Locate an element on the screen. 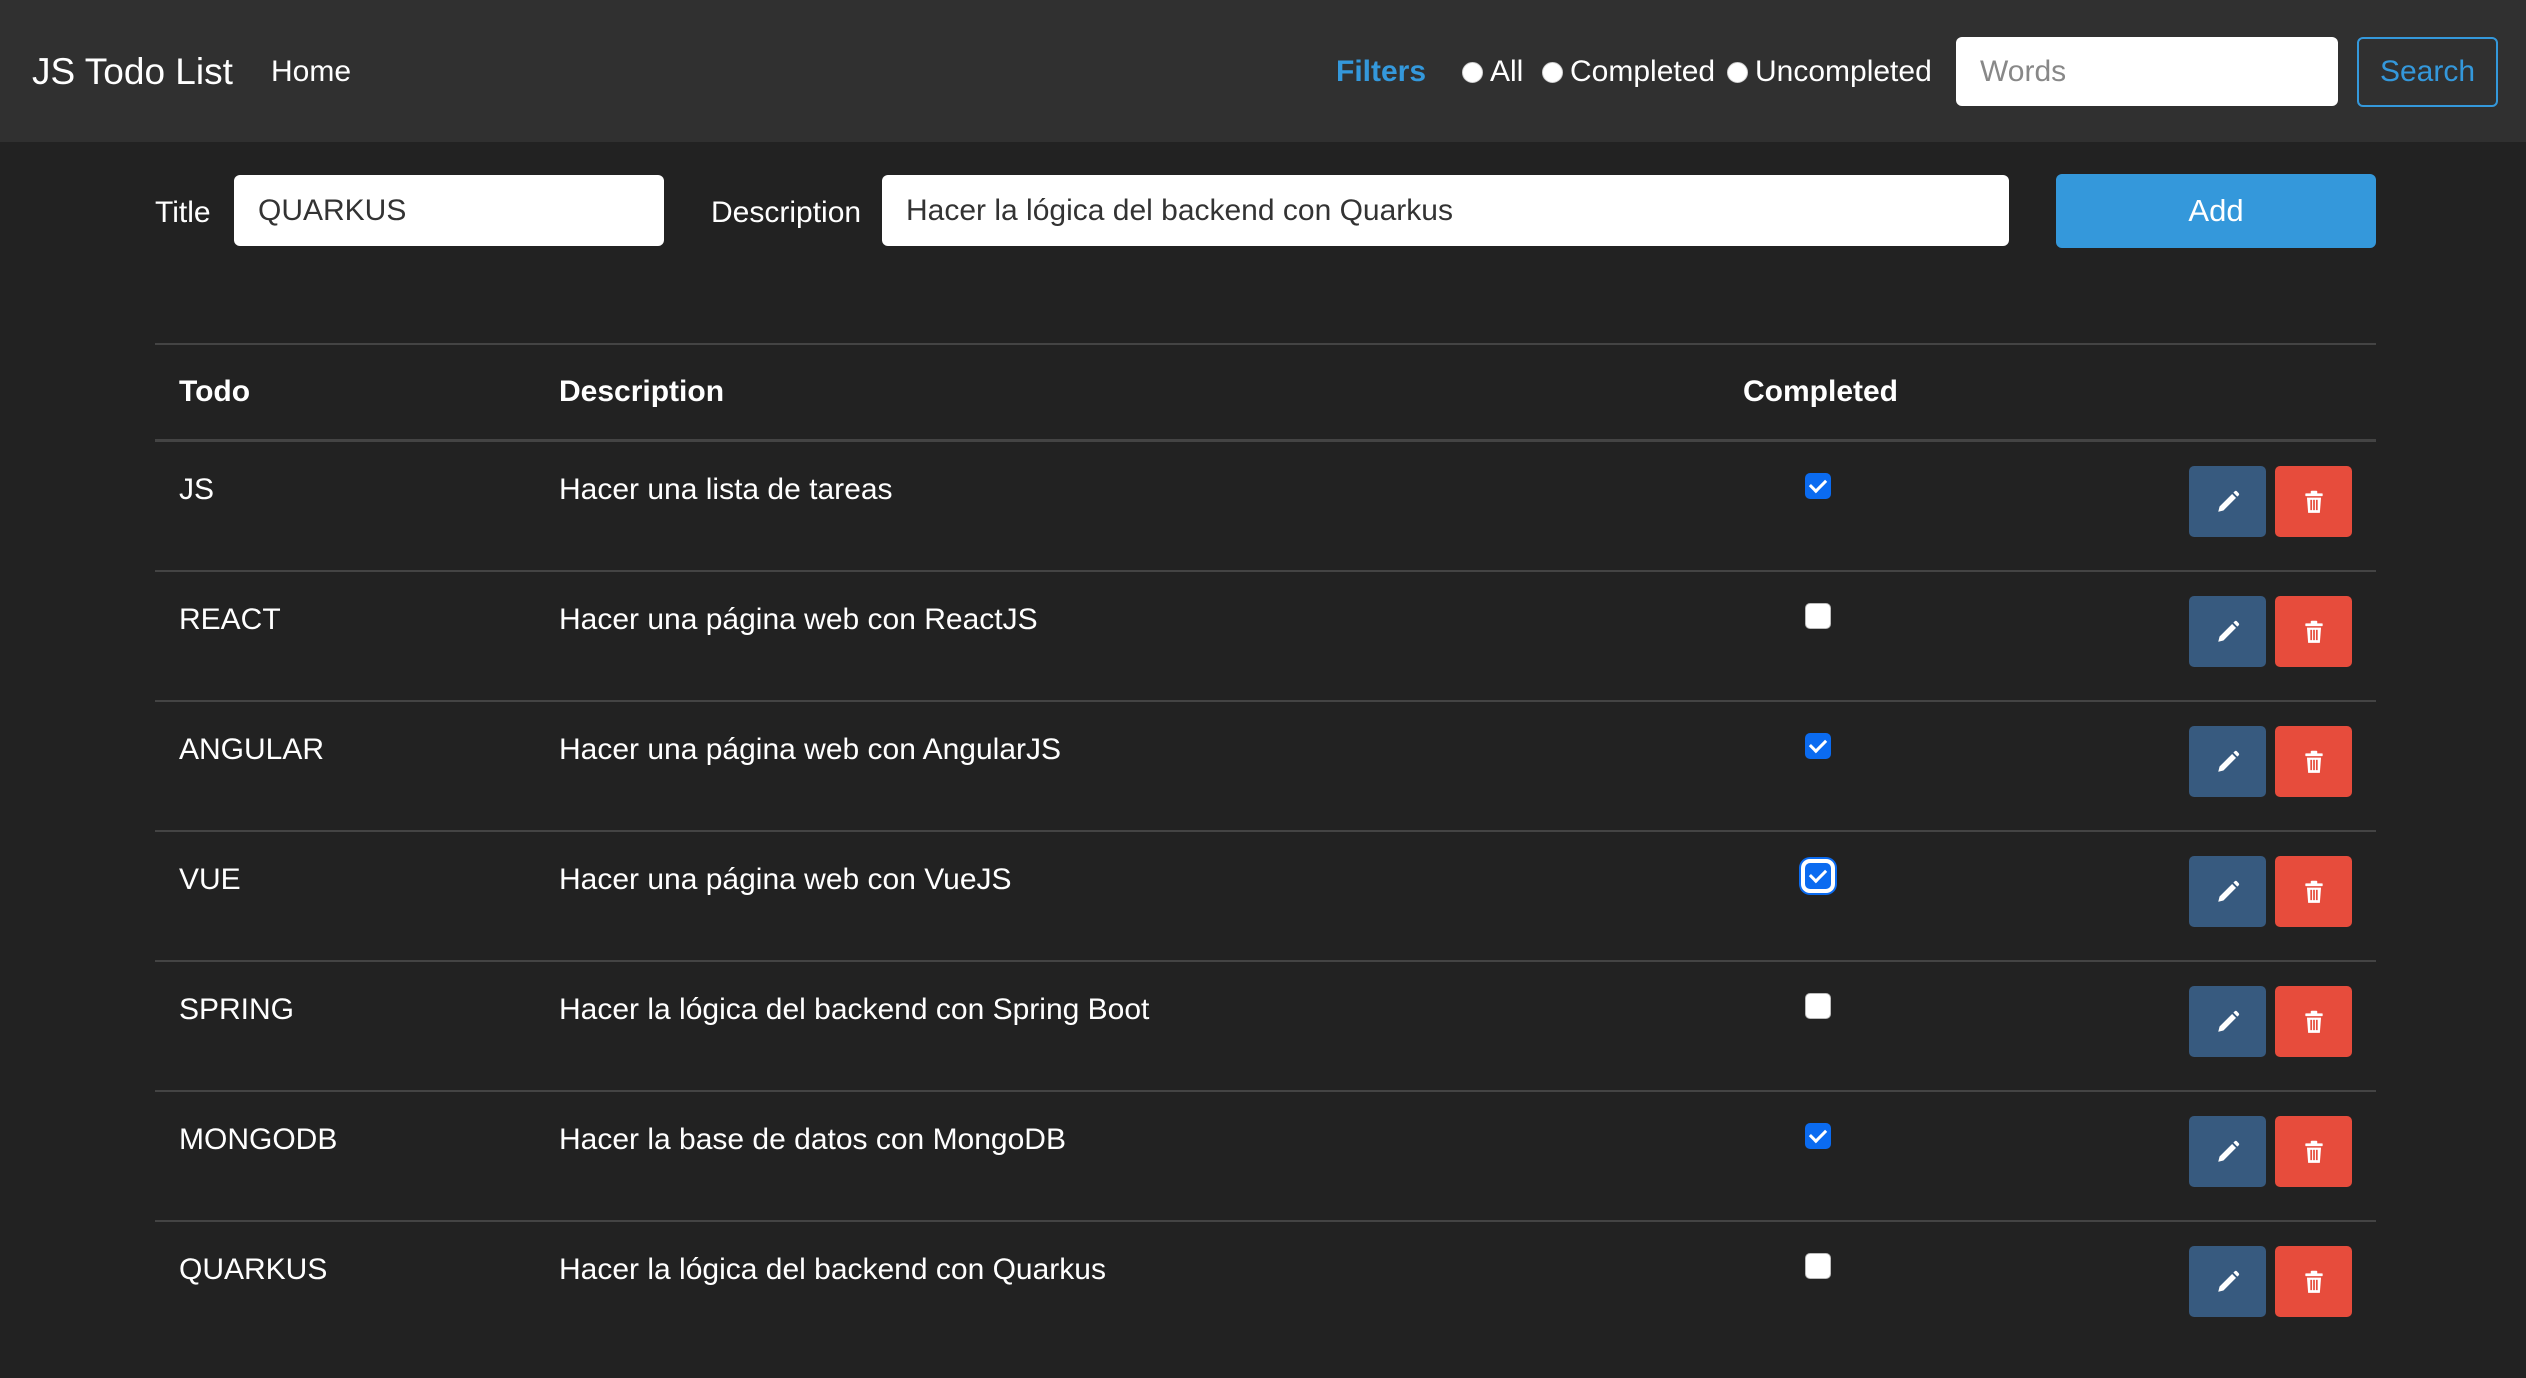  table-row: JS Hacer una lista de tareas is located at coordinates (1265, 507).